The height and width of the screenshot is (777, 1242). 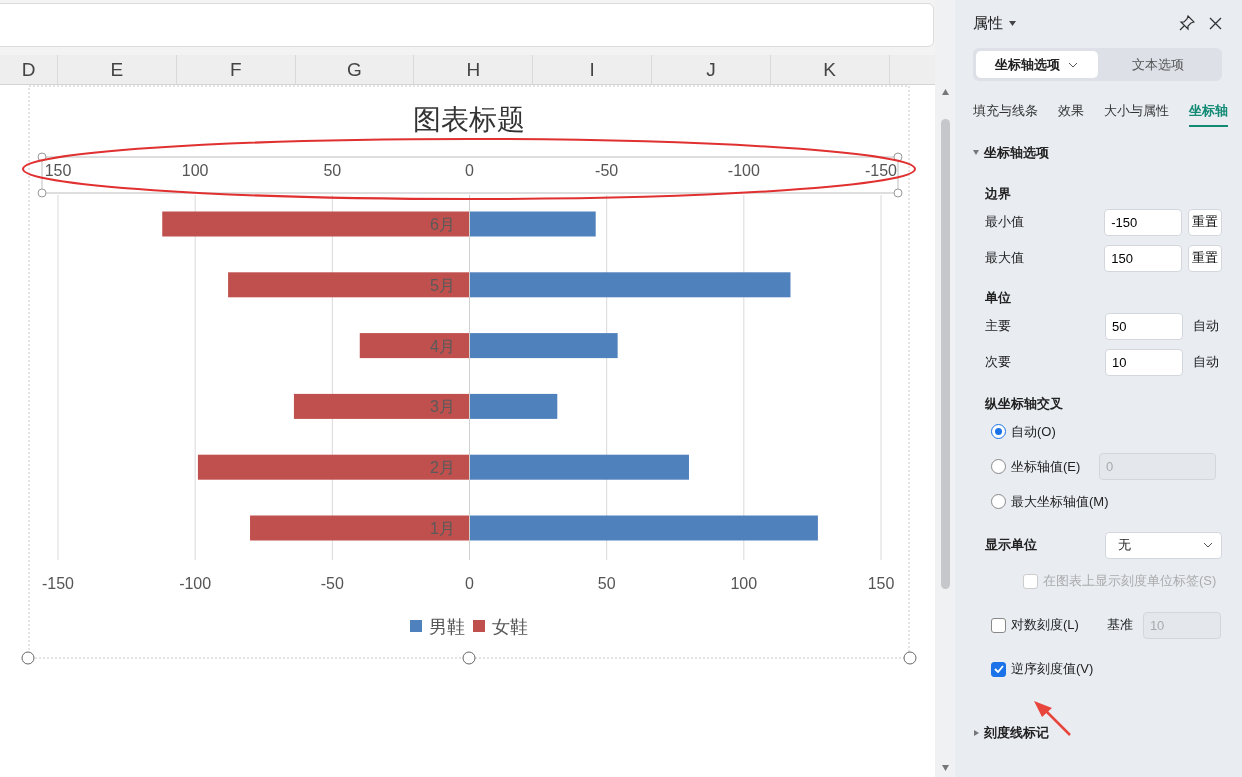 What do you see at coordinates (1012, 23) in the screenshot?
I see `caret-icon` at bounding box center [1012, 23].